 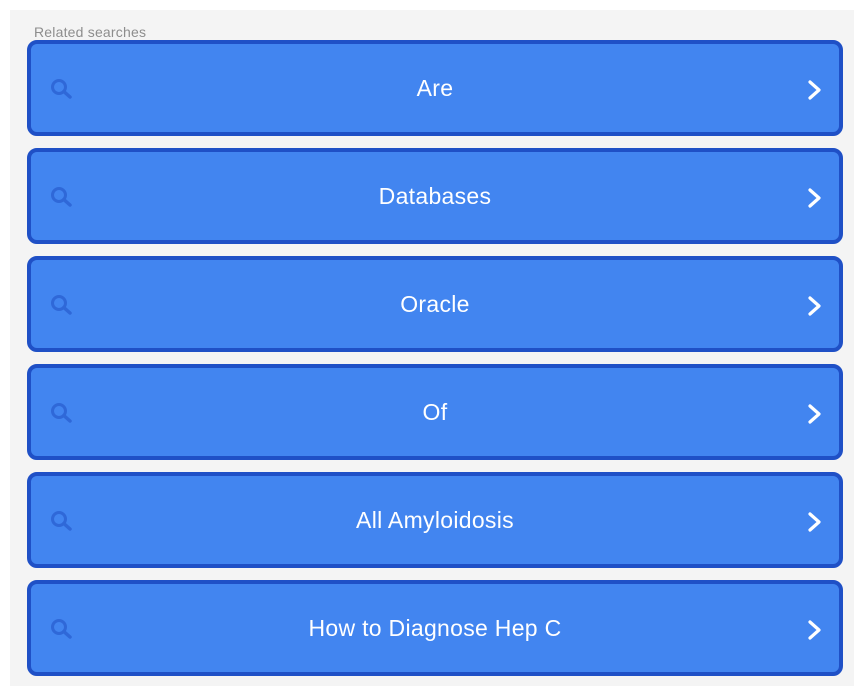 I want to click on related-search-item: How to Diagnose Hep C, so click(x=435, y=628).